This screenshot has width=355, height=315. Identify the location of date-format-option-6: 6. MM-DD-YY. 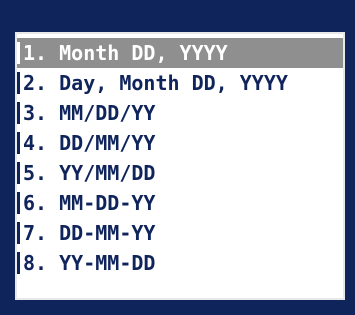
(180, 203).